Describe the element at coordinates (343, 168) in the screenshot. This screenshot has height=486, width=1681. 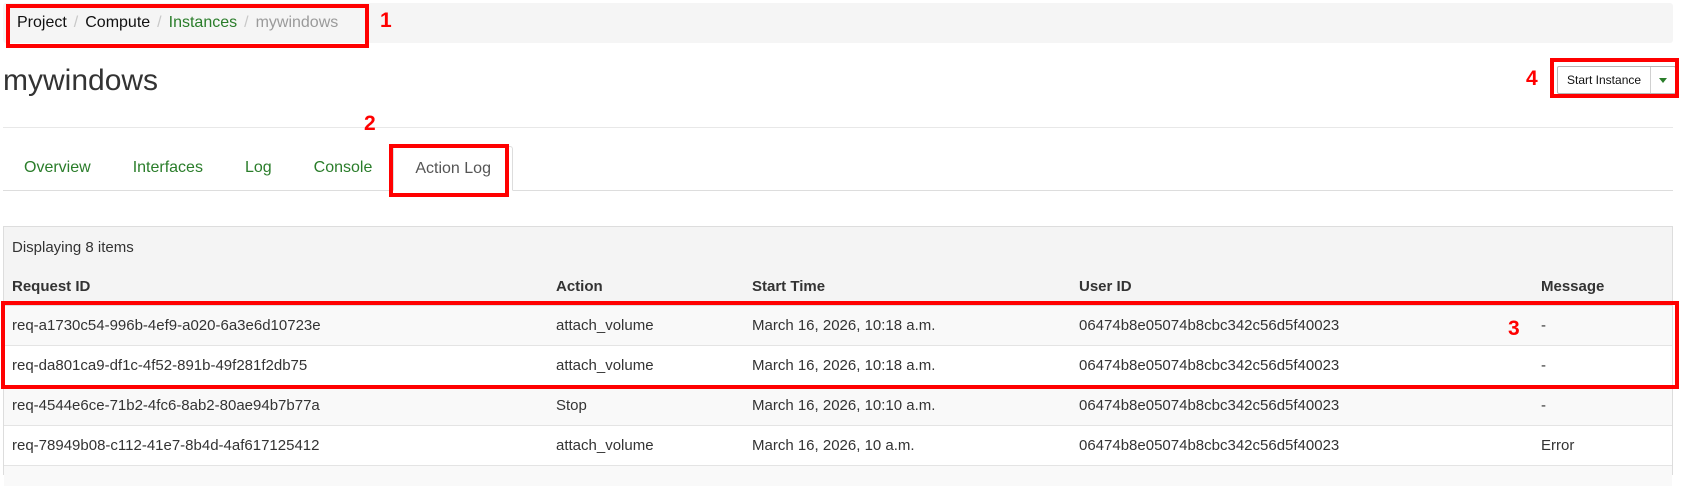
I see `tab-console: Console` at that location.